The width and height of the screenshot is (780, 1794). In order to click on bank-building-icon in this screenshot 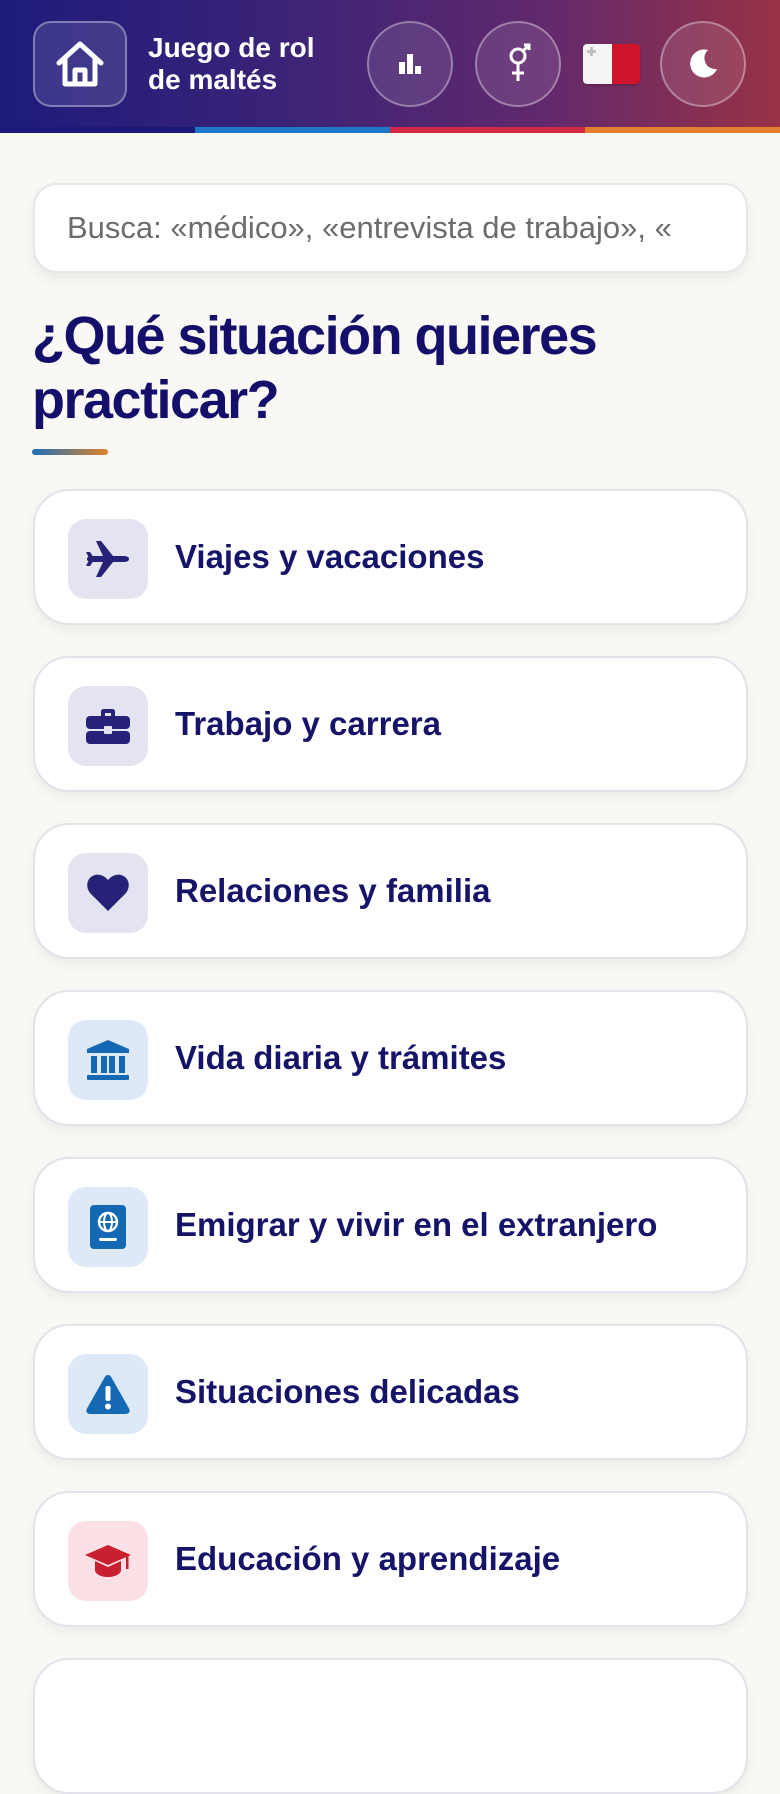, I will do `click(108, 1060)`.